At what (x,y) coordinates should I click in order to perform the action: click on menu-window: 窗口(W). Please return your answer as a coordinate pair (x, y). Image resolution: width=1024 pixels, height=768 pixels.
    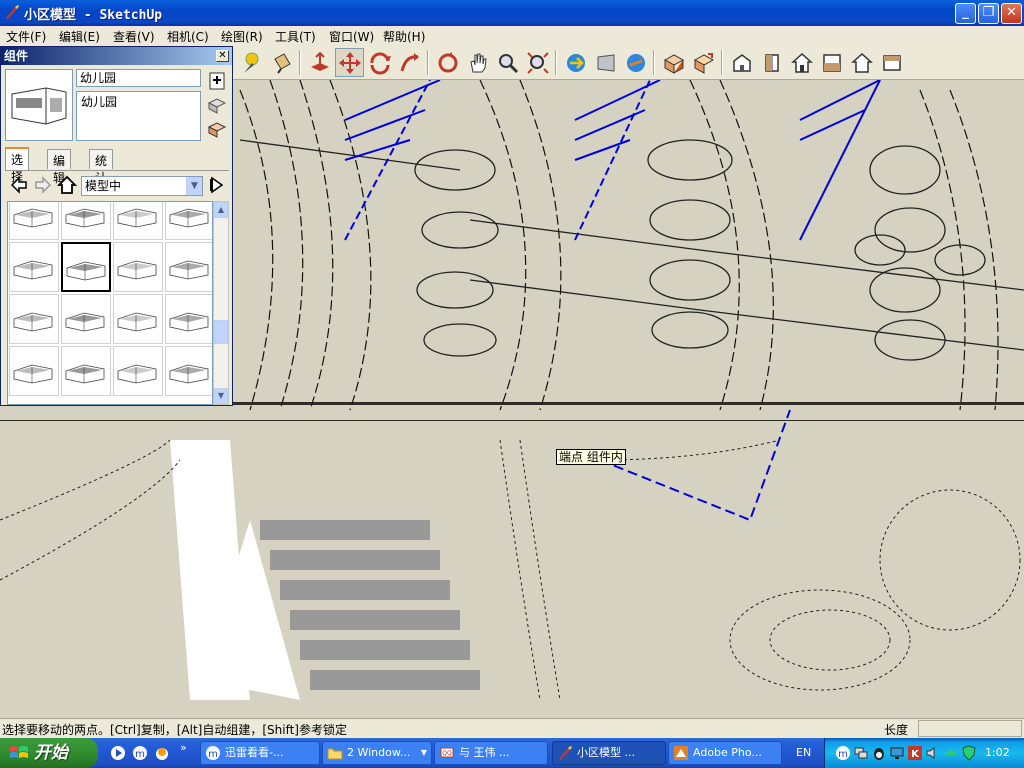
    Looking at the image, I should click on (351, 36).